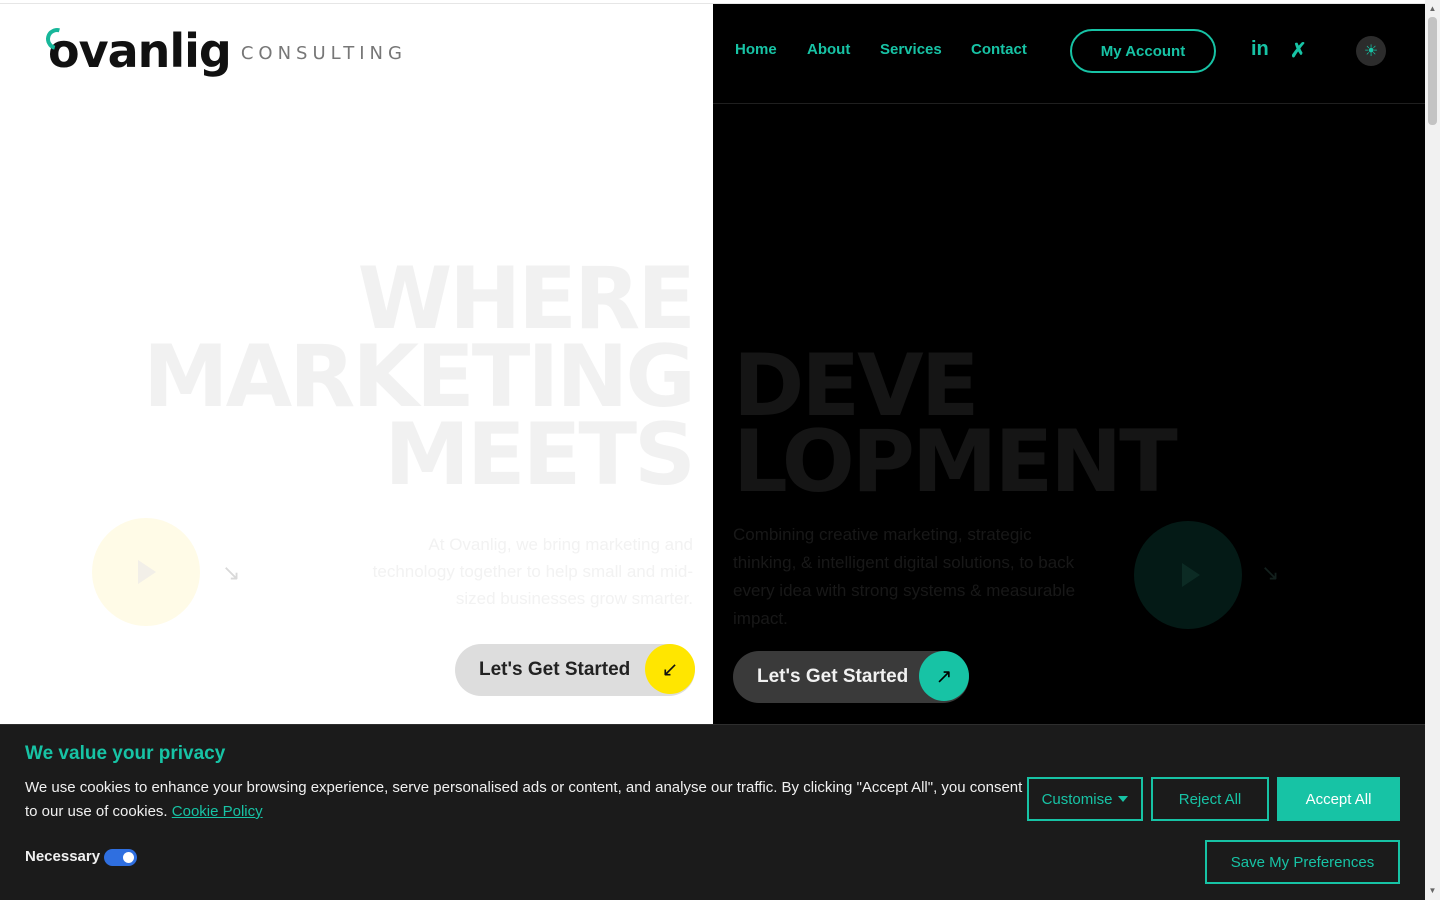 The height and width of the screenshot is (900, 1440). What do you see at coordinates (136, 48) in the screenshot?
I see `logo-wordmark: ovanlig` at bounding box center [136, 48].